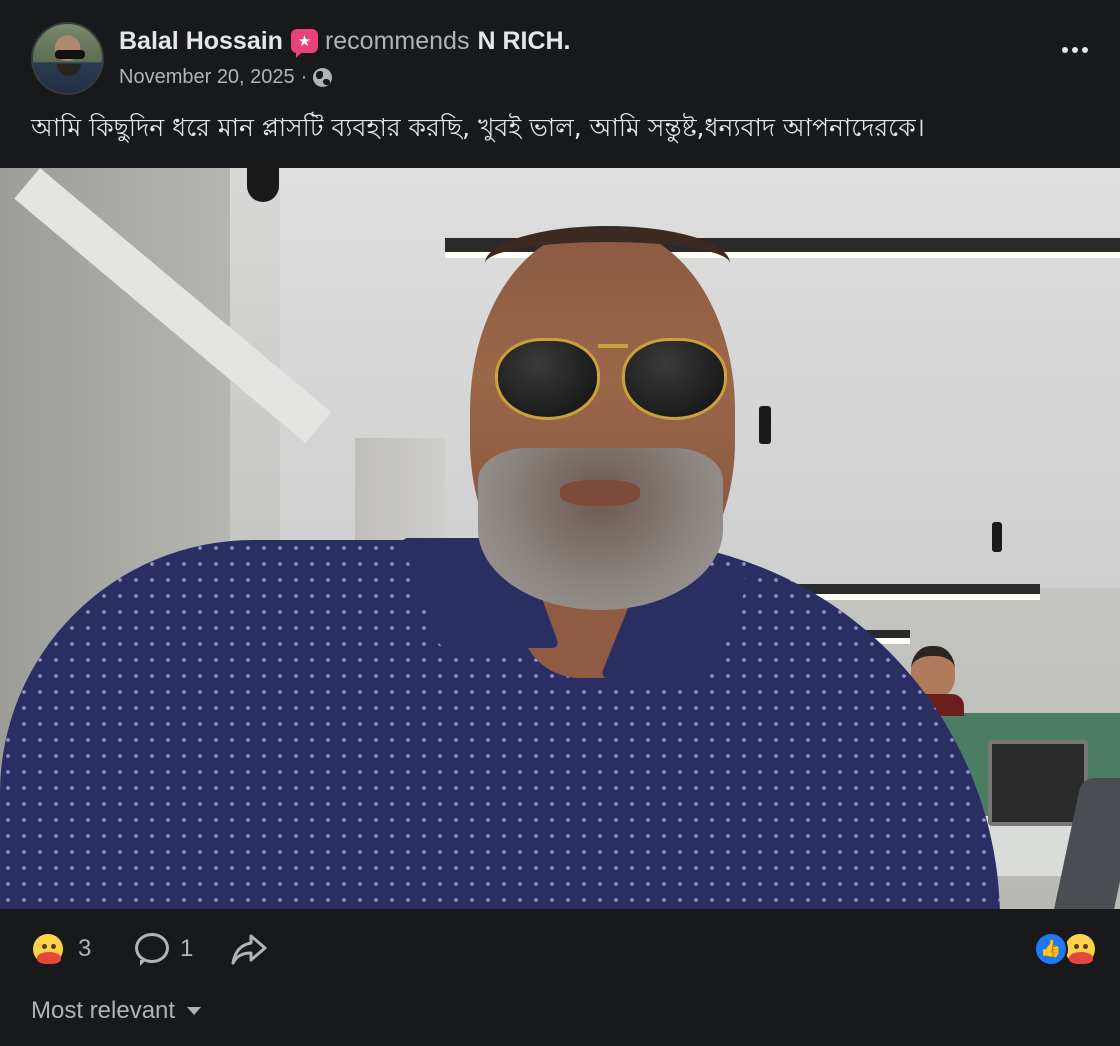 The height and width of the screenshot is (1046, 1120). Describe the element at coordinates (523, 41) in the screenshot. I see `page-name-link: N RICH.` at that location.